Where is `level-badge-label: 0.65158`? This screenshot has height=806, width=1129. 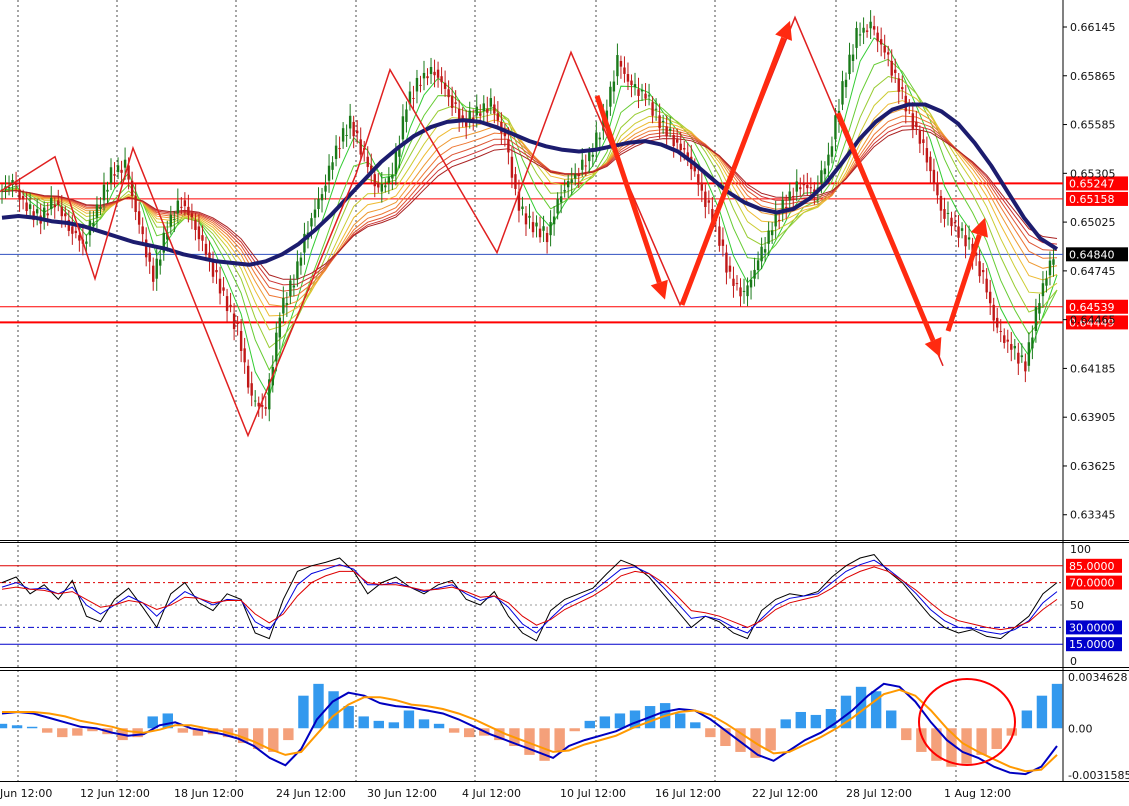
level-badge-label: 0.65158 is located at coordinates (1092, 199).